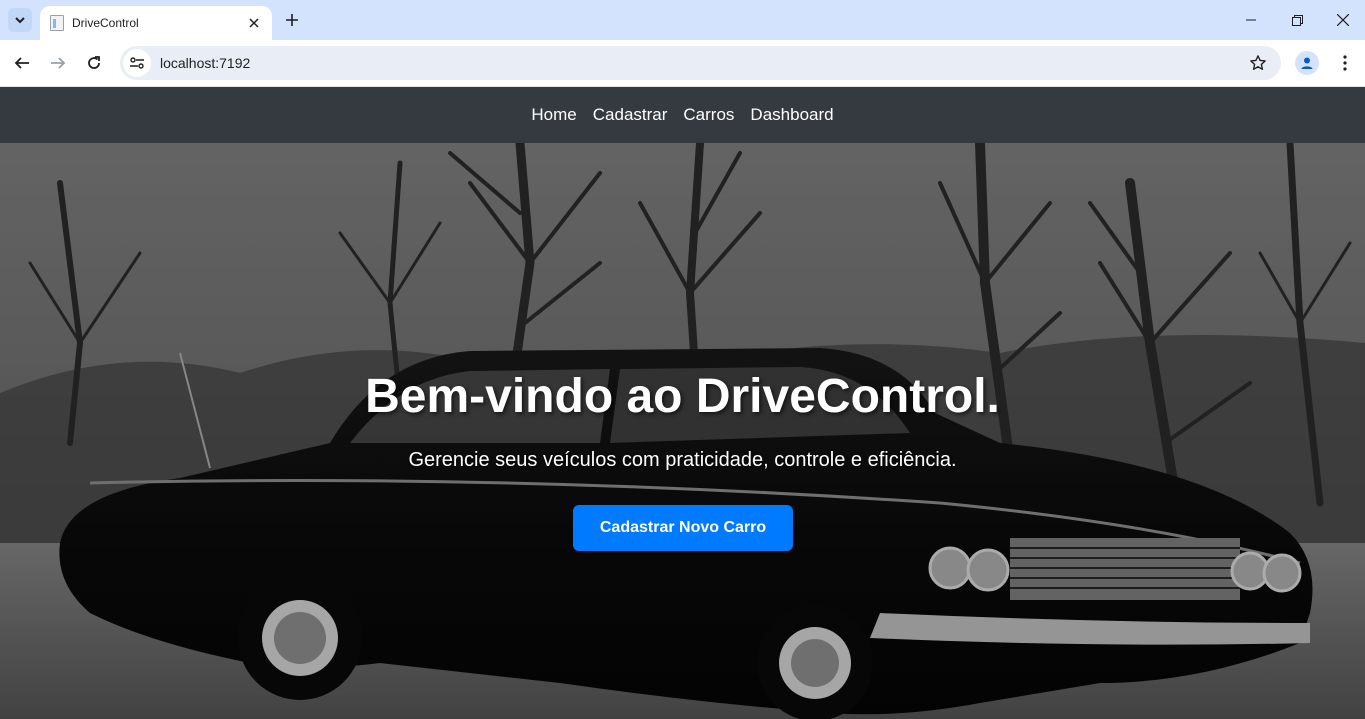 The height and width of the screenshot is (719, 1365). I want to click on register-new-car-button: Cadastrar Novo Carro, so click(683, 528).